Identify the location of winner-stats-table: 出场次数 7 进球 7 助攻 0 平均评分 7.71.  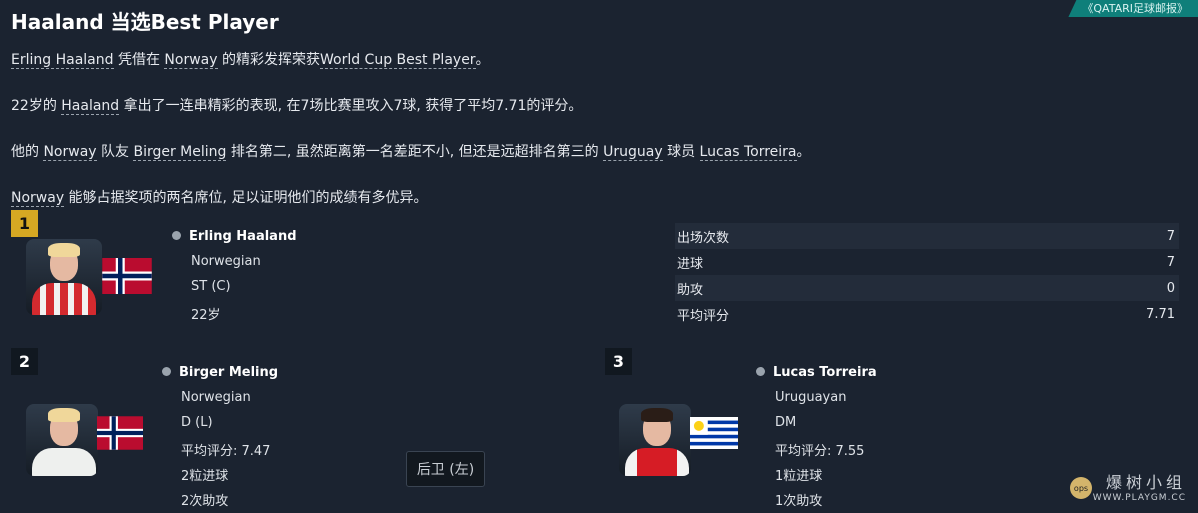
(927, 275).